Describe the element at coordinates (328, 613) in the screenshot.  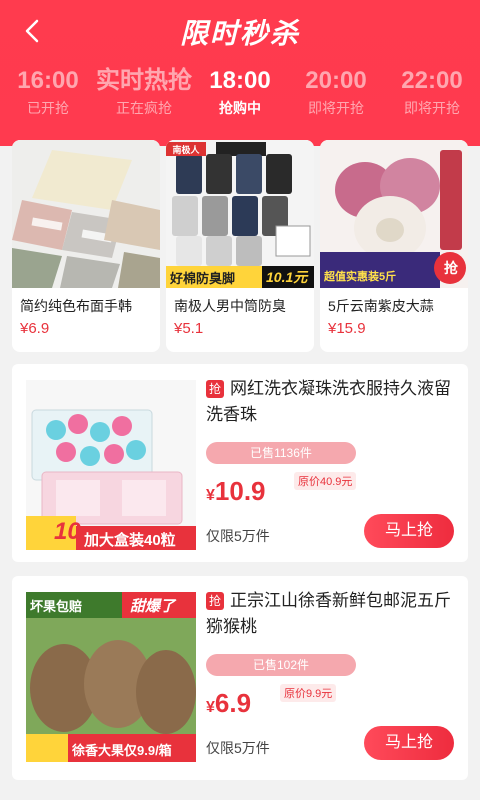
I see `product-name: 正宗江山徐香新鲜包邮泥五斤猕猴桃` at that location.